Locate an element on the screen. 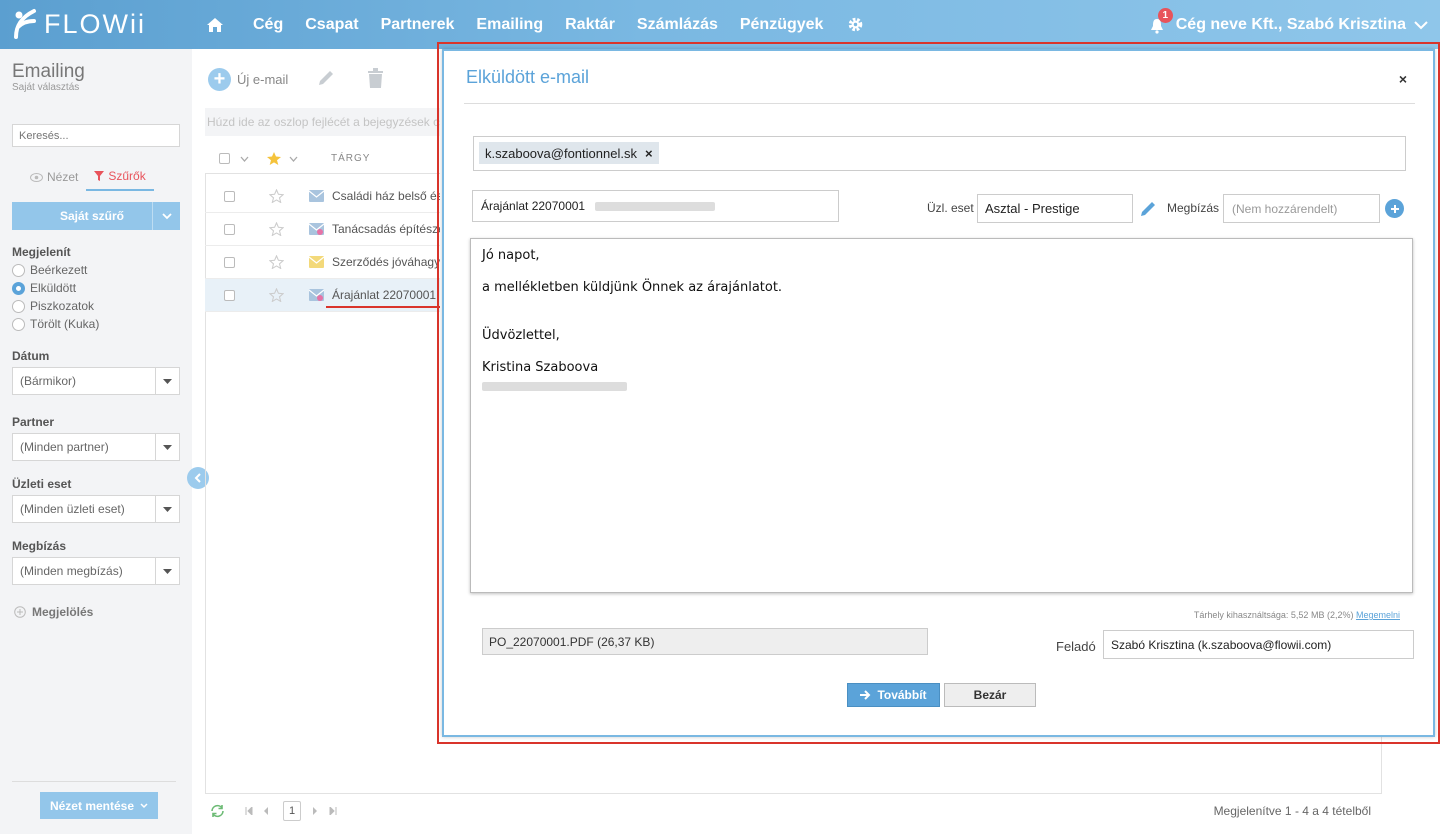  partner-select-value: (Minden partner) is located at coordinates (64, 447).